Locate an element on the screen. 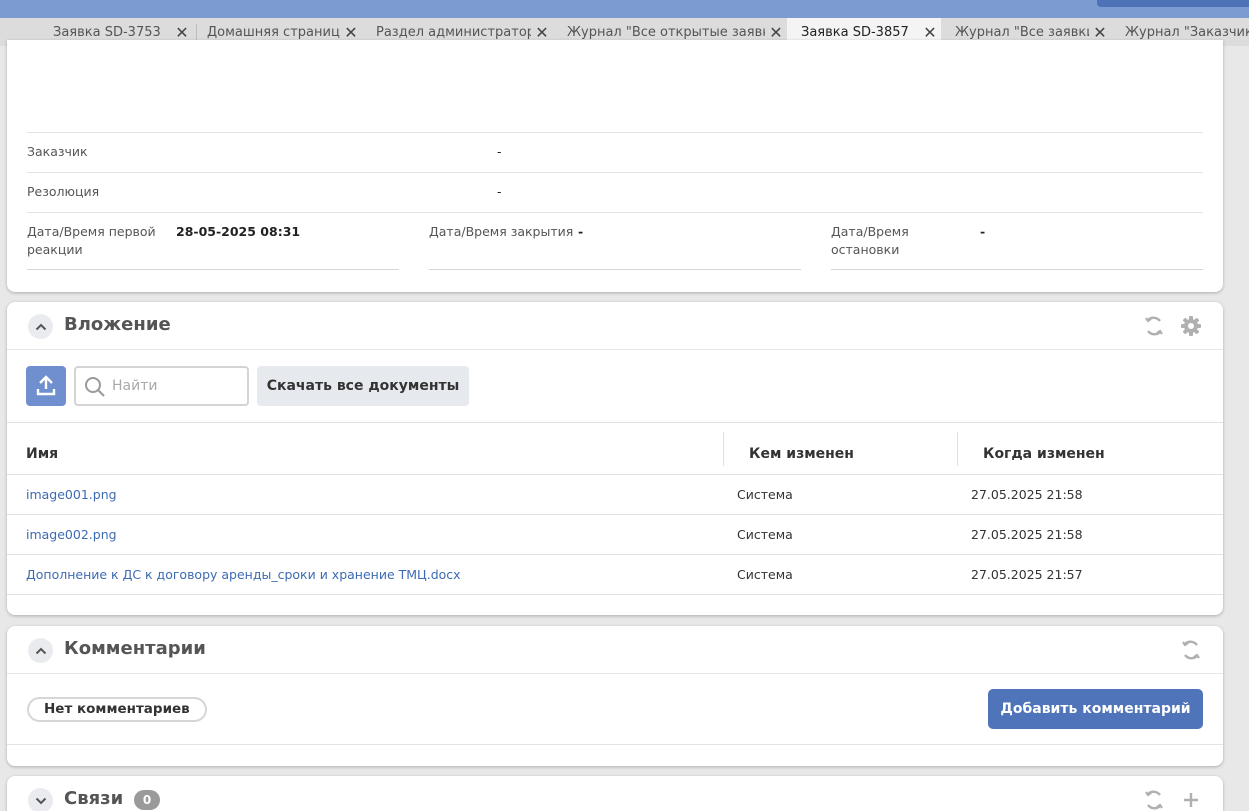 The width and height of the screenshot is (1249, 811). links-card: Связи 0 is located at coordinates (615, 793).